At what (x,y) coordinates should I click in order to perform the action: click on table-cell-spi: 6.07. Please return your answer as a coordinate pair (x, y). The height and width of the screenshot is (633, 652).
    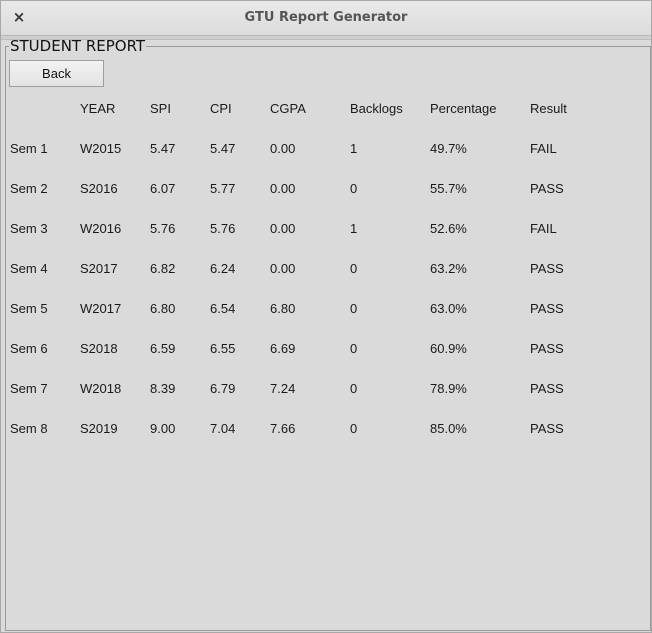
    Looking at the image, I should click on (163, 188).